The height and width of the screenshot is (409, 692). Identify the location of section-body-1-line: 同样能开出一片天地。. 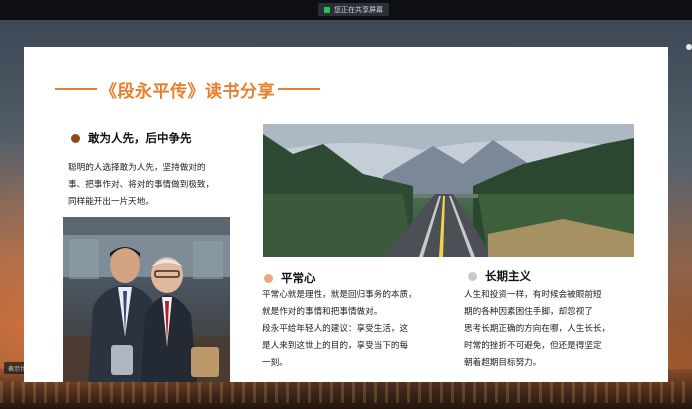
(111, 202).